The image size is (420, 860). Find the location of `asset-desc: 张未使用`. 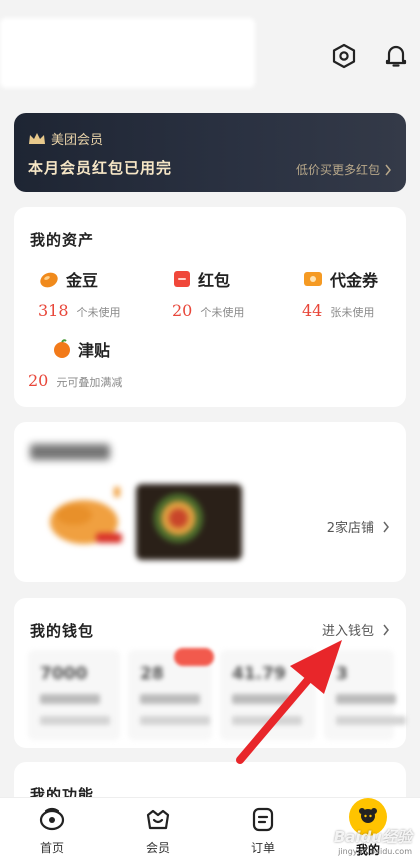

asset-desc: 张未使用 is located at coordinates (352, 312).